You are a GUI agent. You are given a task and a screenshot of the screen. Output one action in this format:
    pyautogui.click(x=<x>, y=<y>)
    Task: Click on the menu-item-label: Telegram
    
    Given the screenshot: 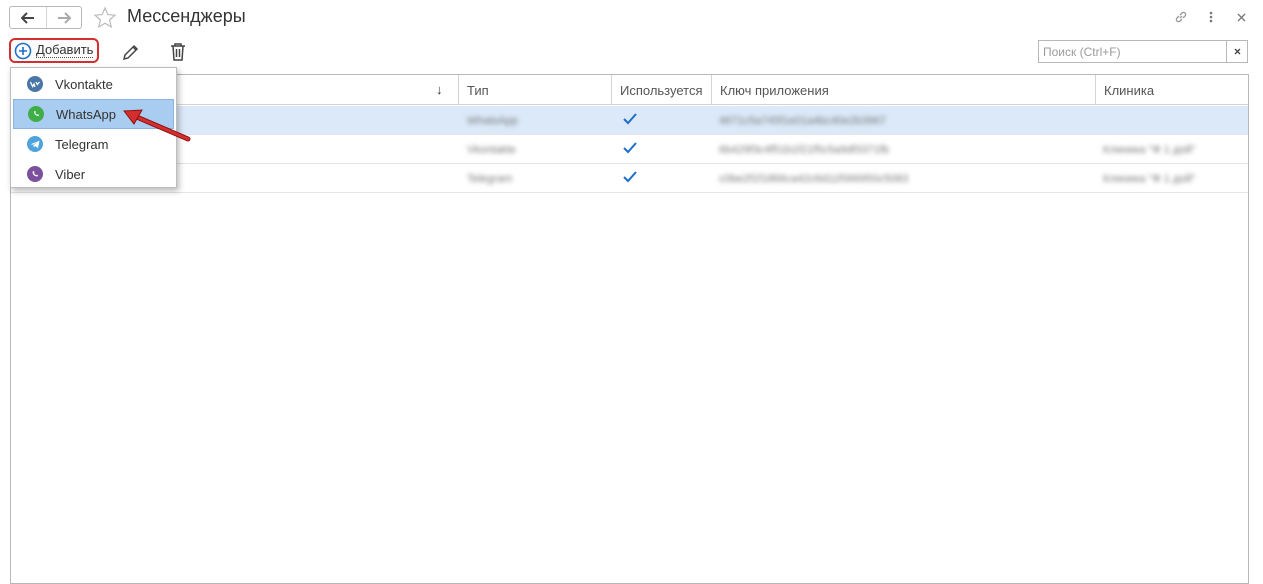 What is the action you would take?
    pyautogui.click(x=82, y=144)
    